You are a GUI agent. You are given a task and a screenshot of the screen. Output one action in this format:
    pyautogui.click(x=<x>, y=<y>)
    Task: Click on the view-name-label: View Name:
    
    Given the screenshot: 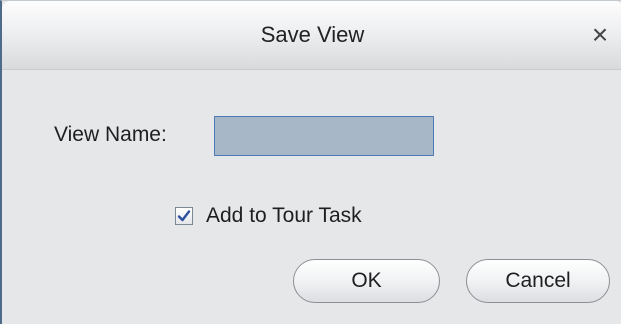 What is the action you would take?
    pyautogui.click(x=110, y=134)
    